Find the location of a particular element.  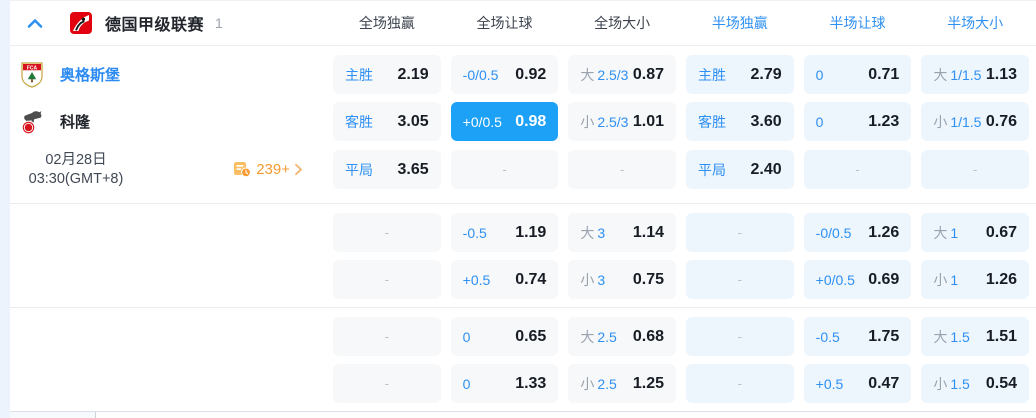

home-team-cell: FCA 奥格斯堡 is located at coordinates (166, 74).